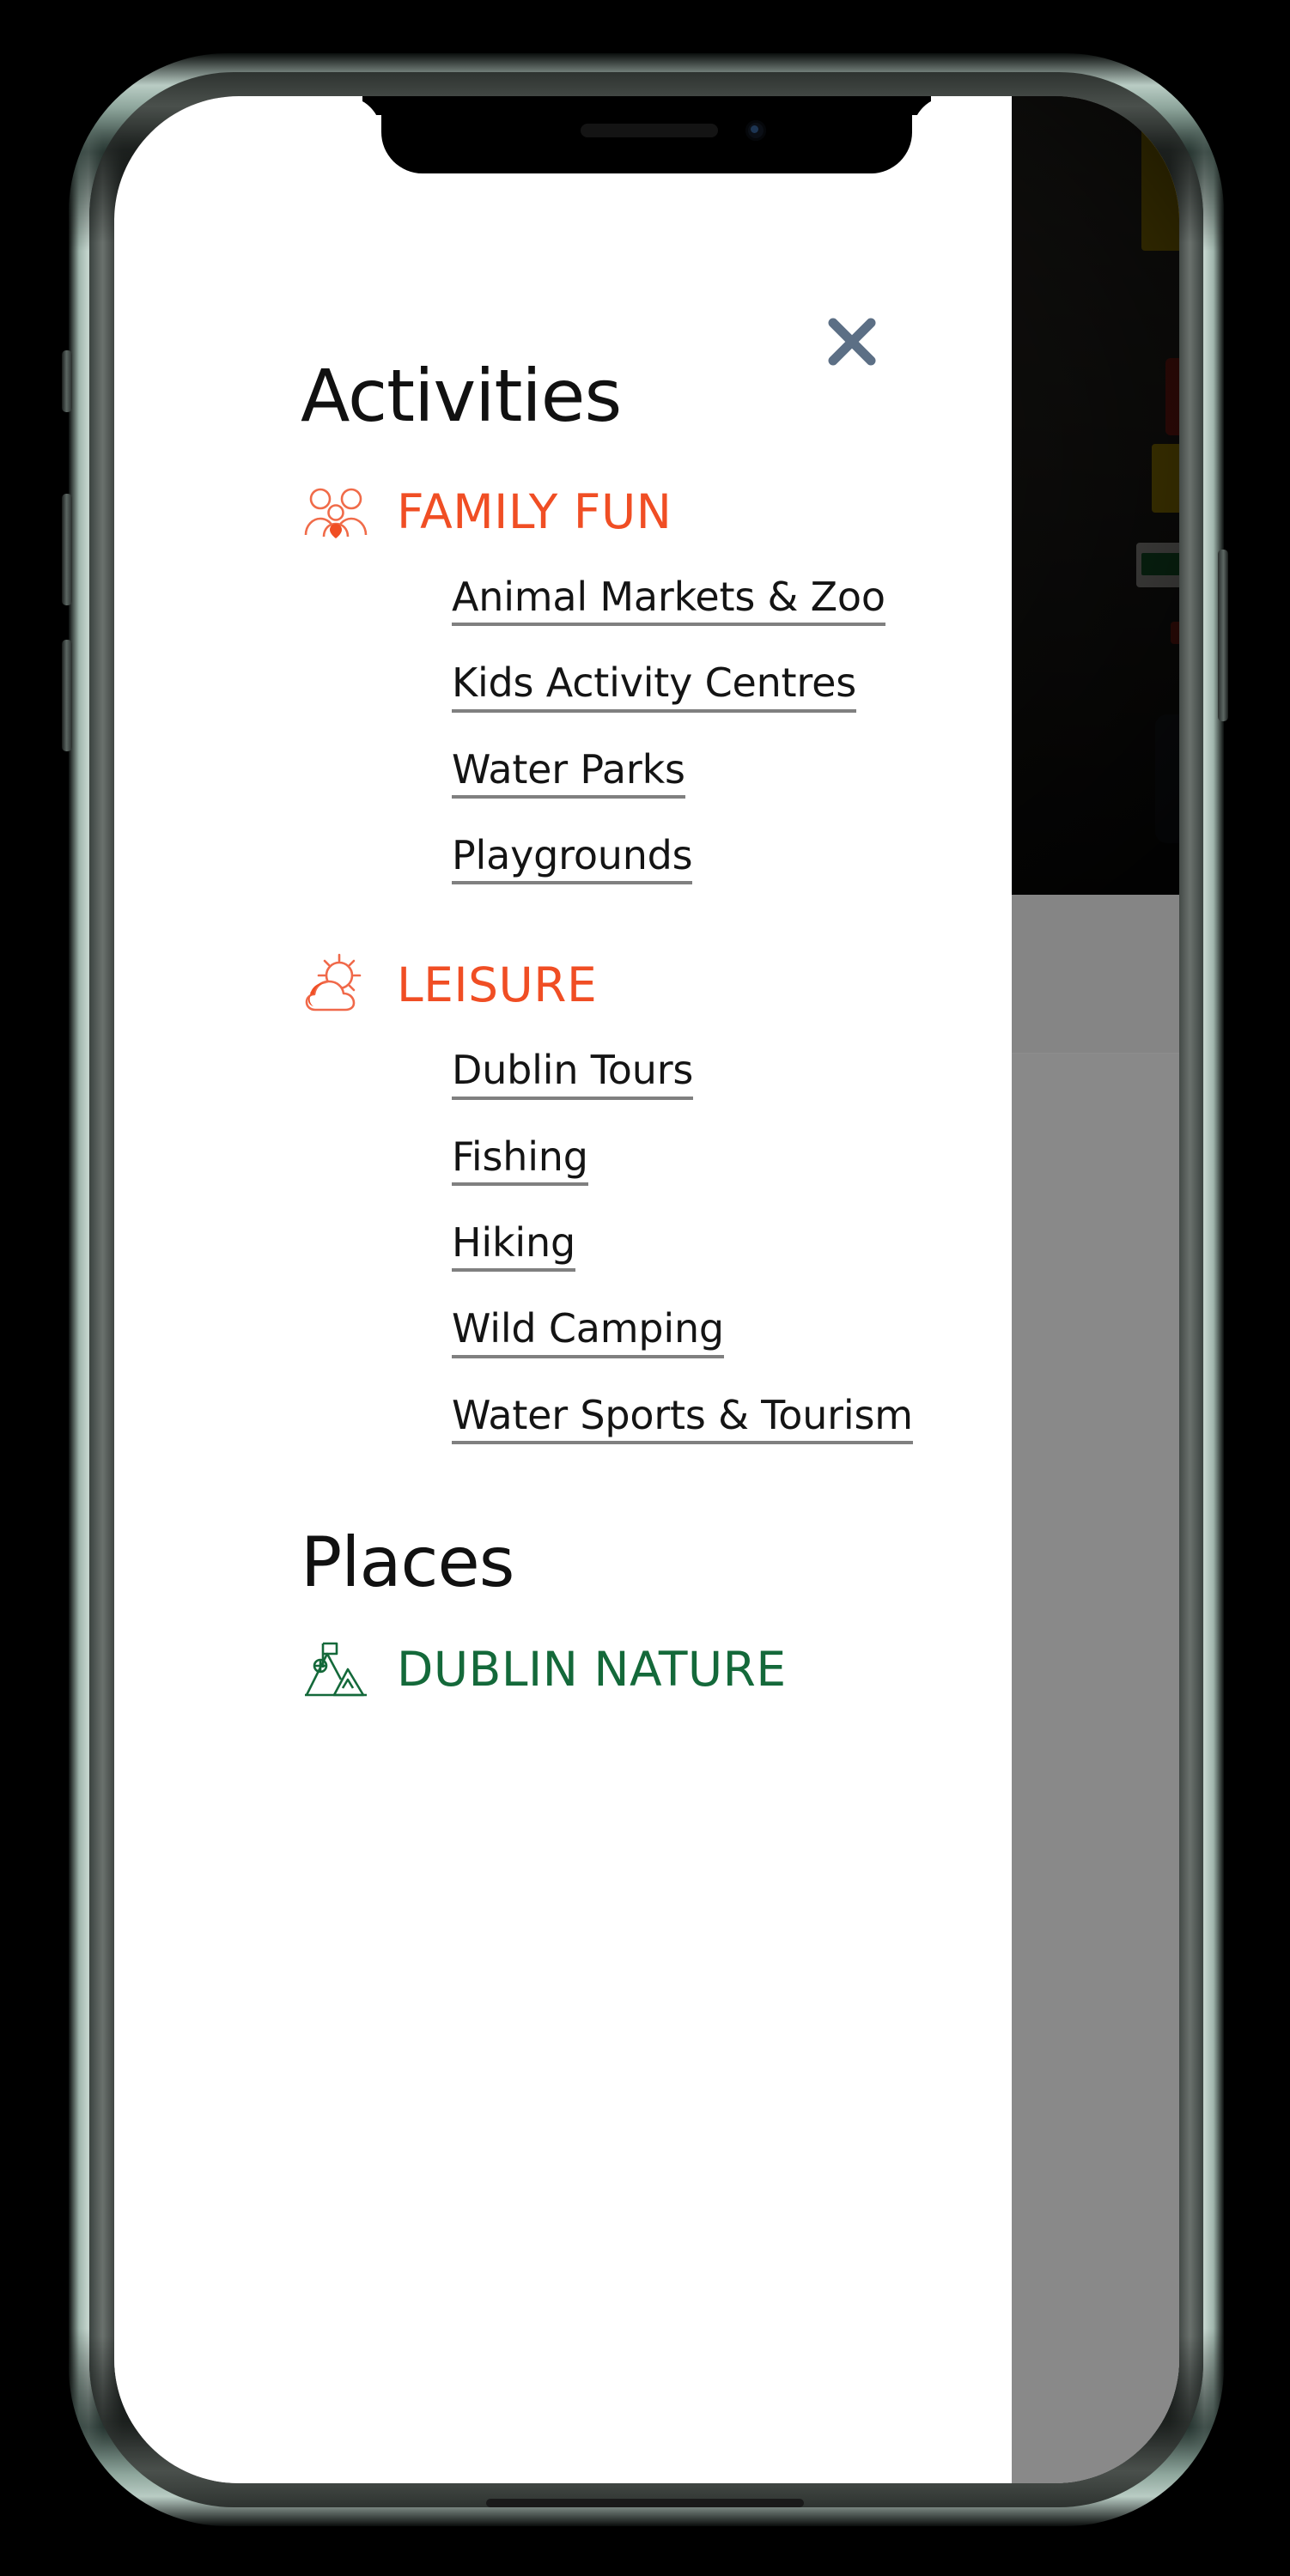  I want to click on list-item: Kids Activity Centres, so click(714, 687).